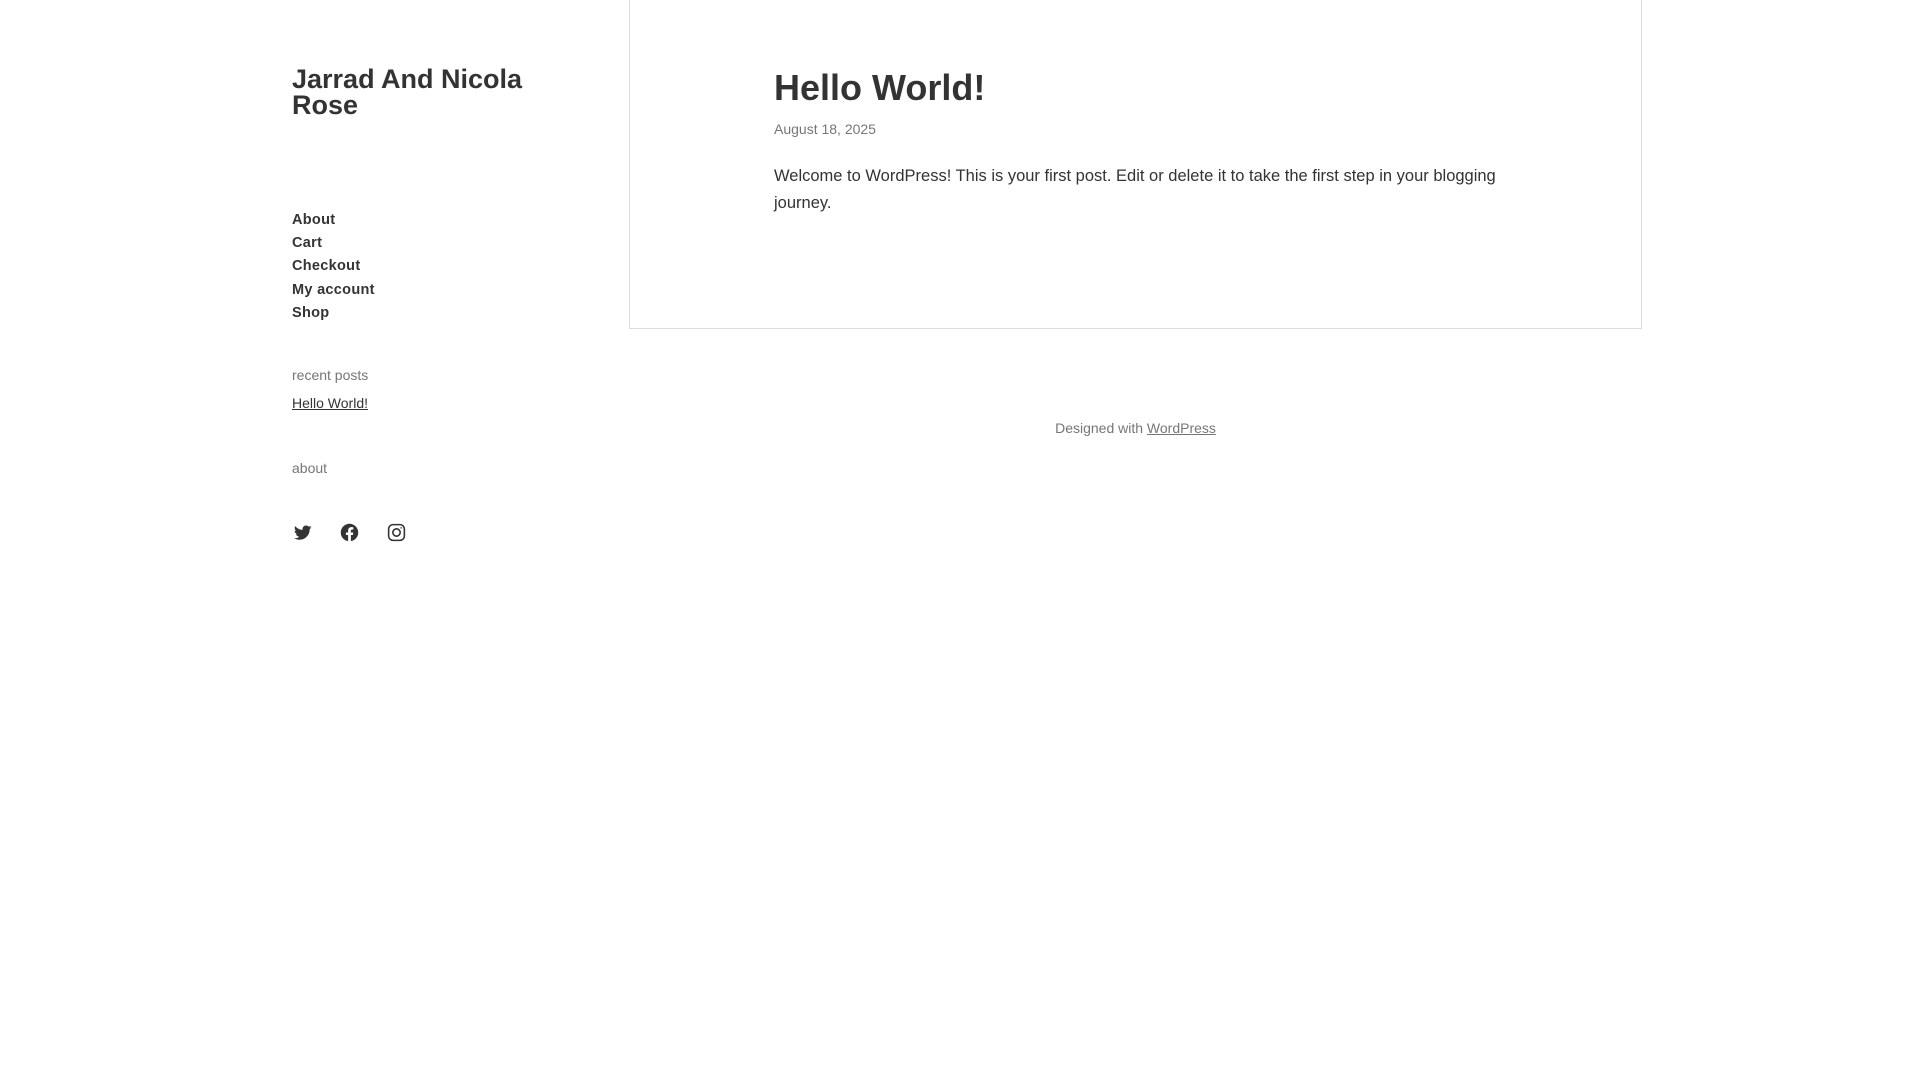 The width and height of the screenshot is (1920, 1080). What do you see at coordinates (310, 468) in the screenshot?
I see `about-heading: about` at bounding box center [310, 468].